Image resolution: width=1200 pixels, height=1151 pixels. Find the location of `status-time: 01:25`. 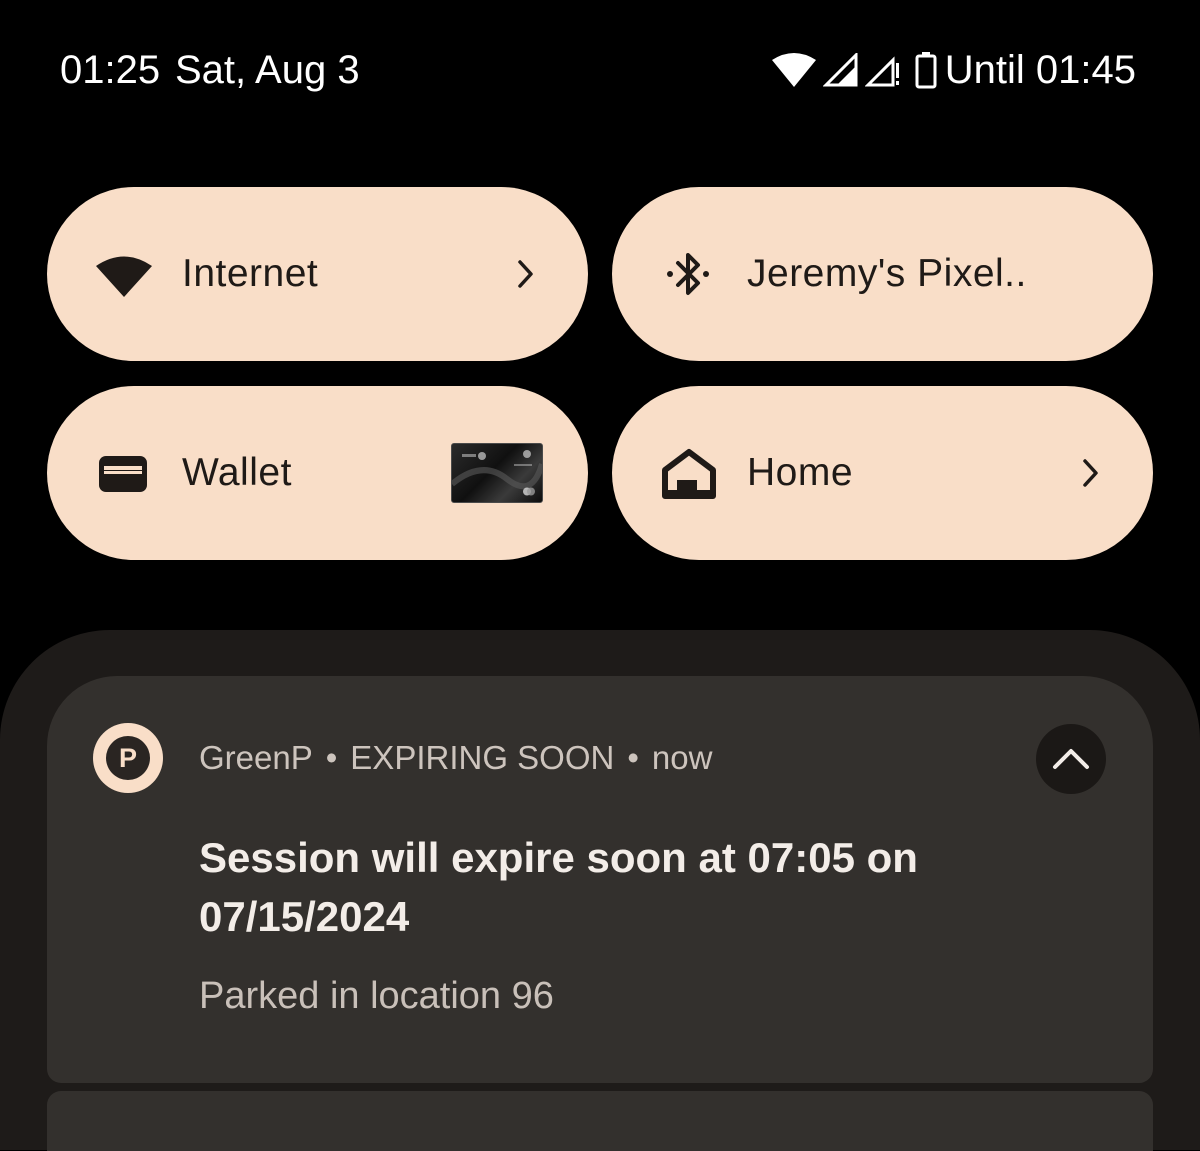

status-time: 01:25 is located at coordinates (110, 70).